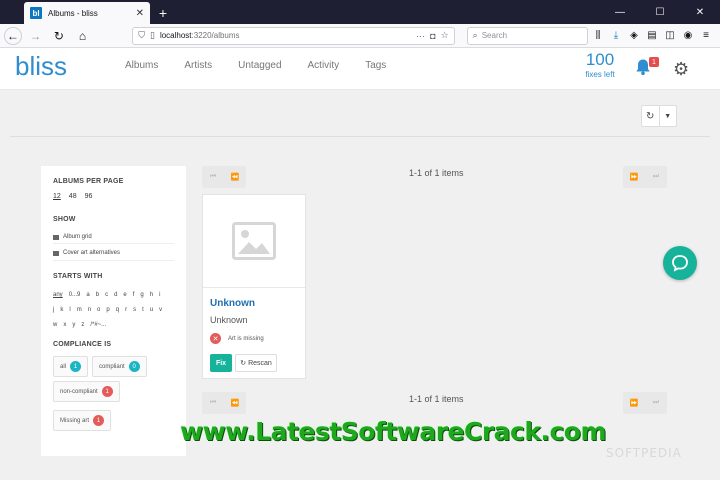 This screenshot has width=720, height=480. I want to click on letter-filter-item: f, so click(134, 295).